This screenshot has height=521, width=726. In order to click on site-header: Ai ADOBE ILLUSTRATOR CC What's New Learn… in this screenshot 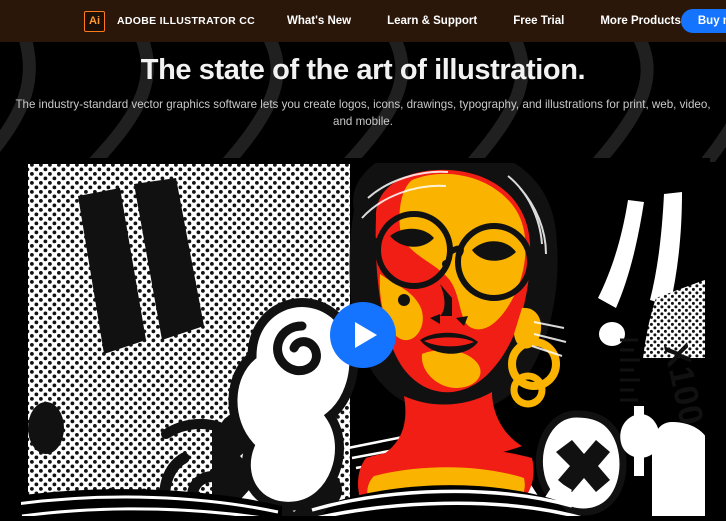, I will do `click(363, 21)`.